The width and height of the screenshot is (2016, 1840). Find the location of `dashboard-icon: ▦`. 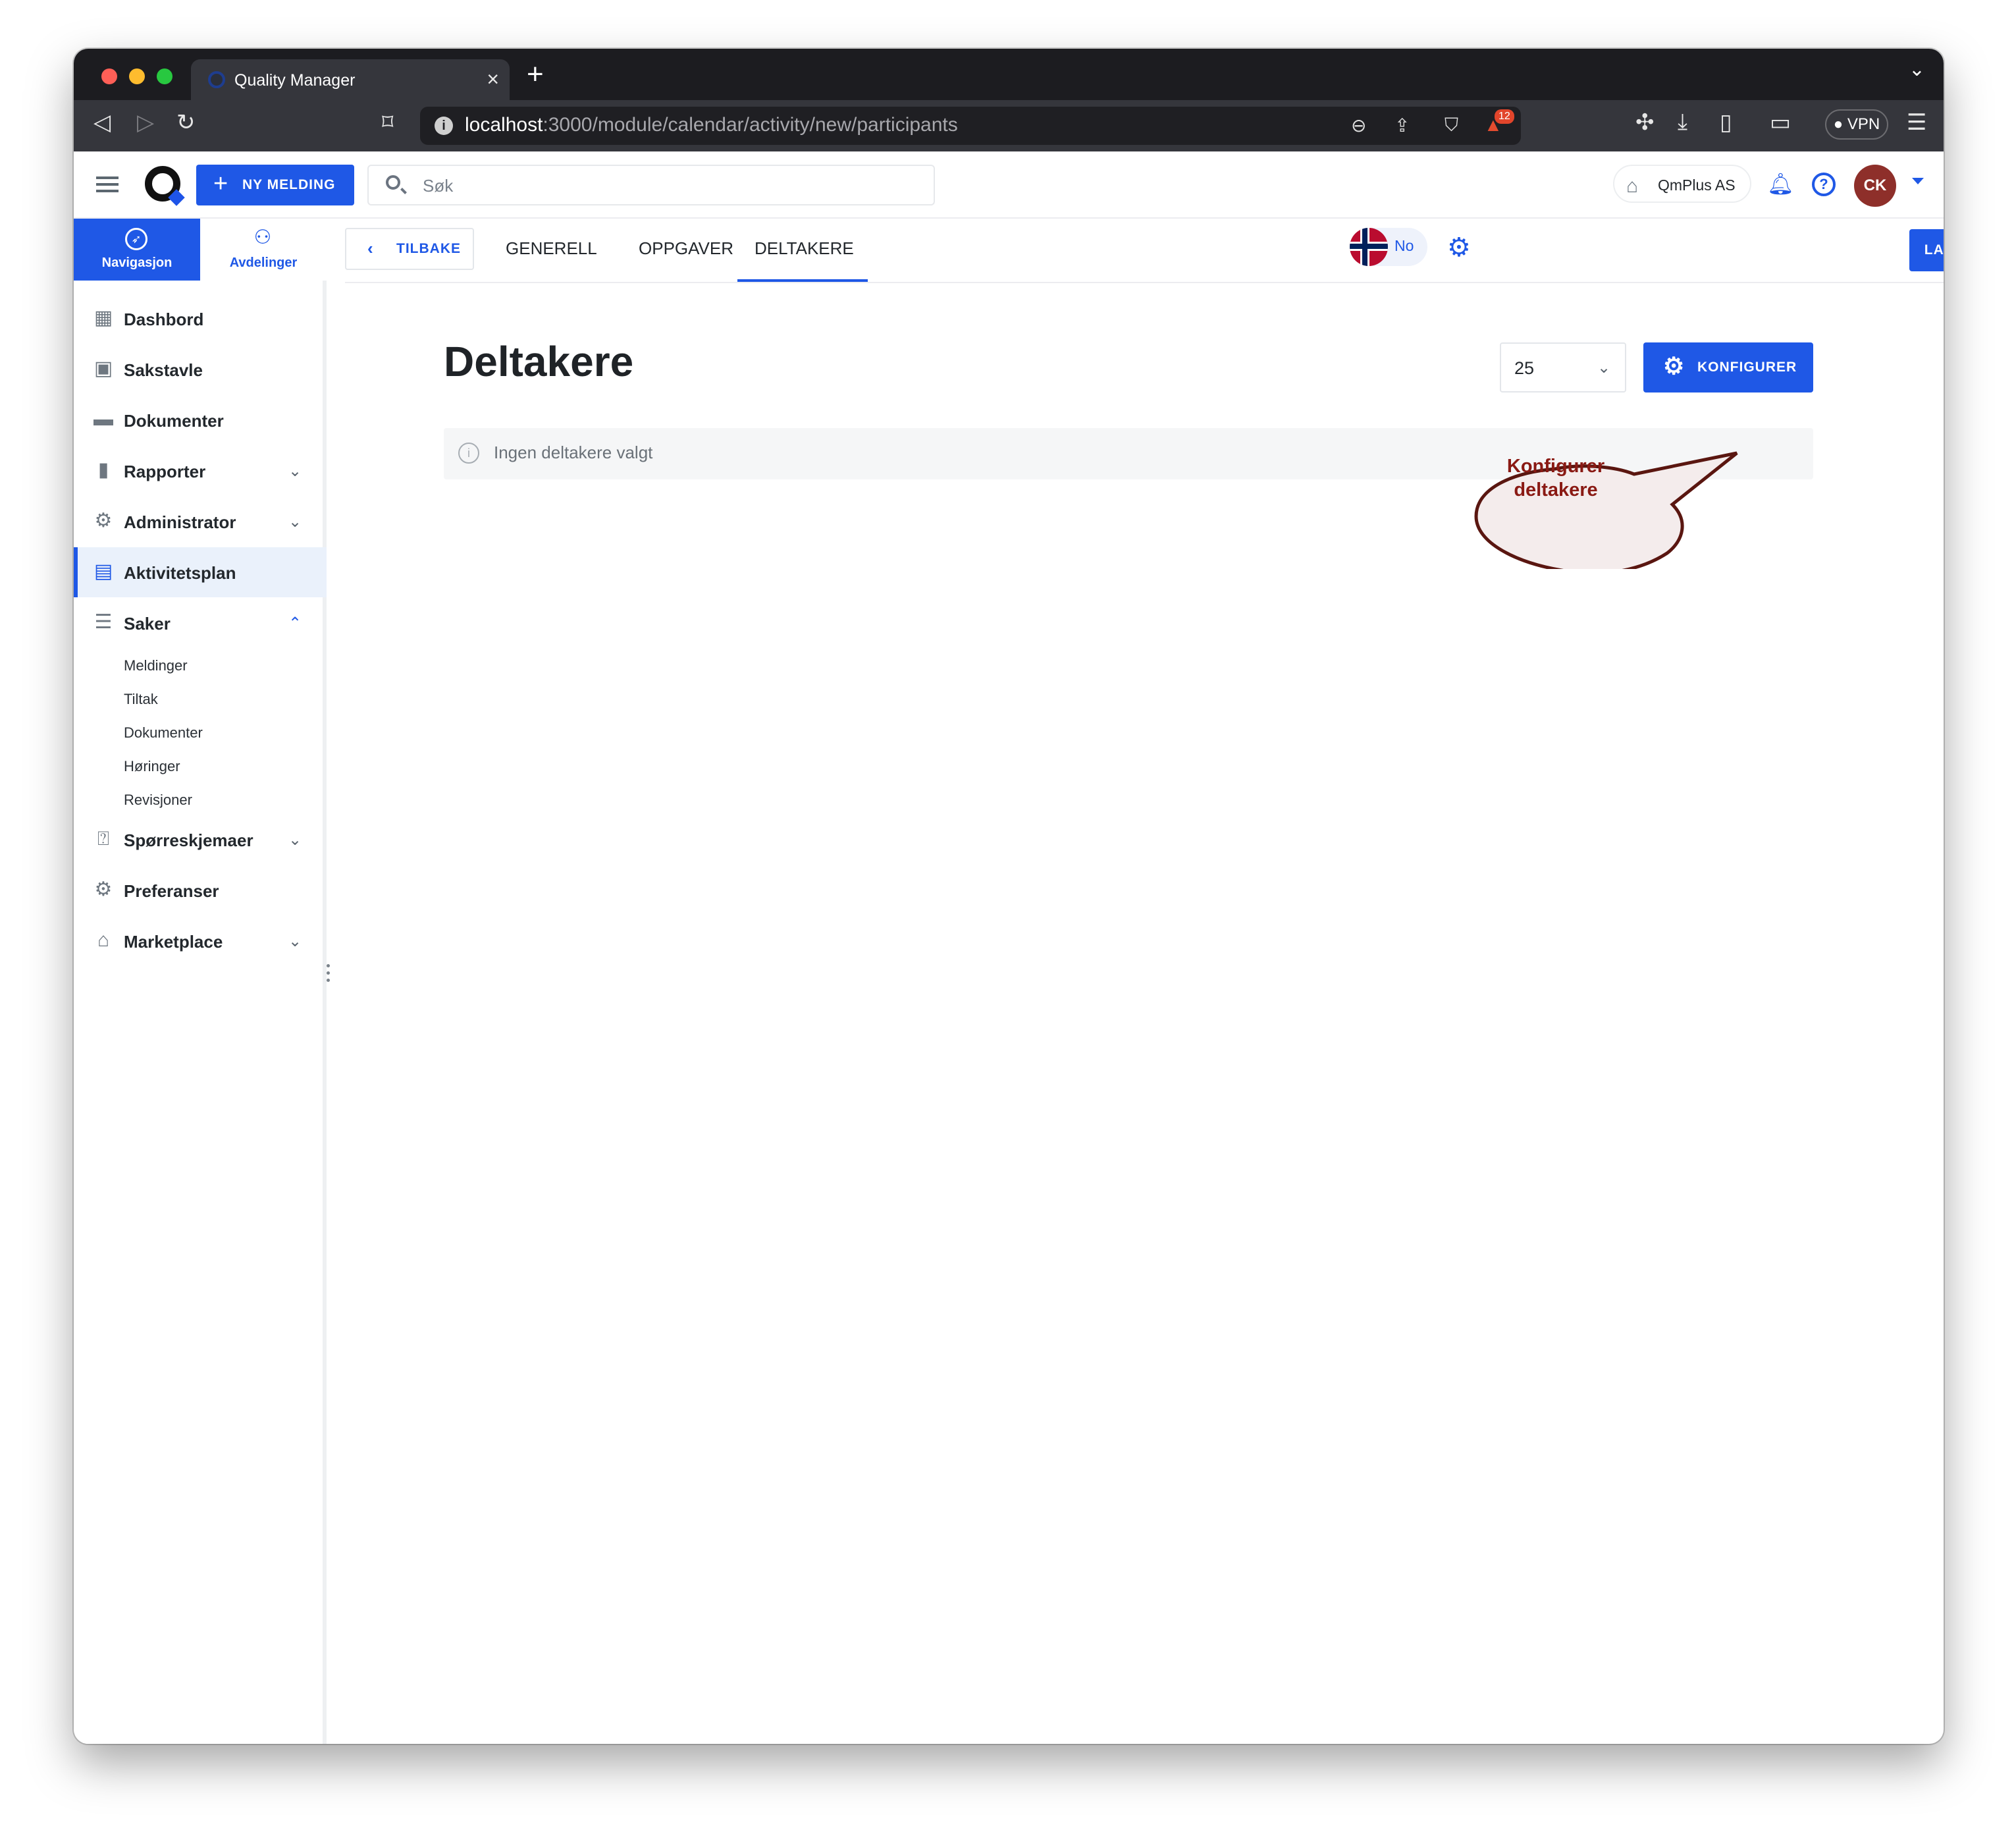

dashboard-icon: ▦ is located at coordinates (103, 318).